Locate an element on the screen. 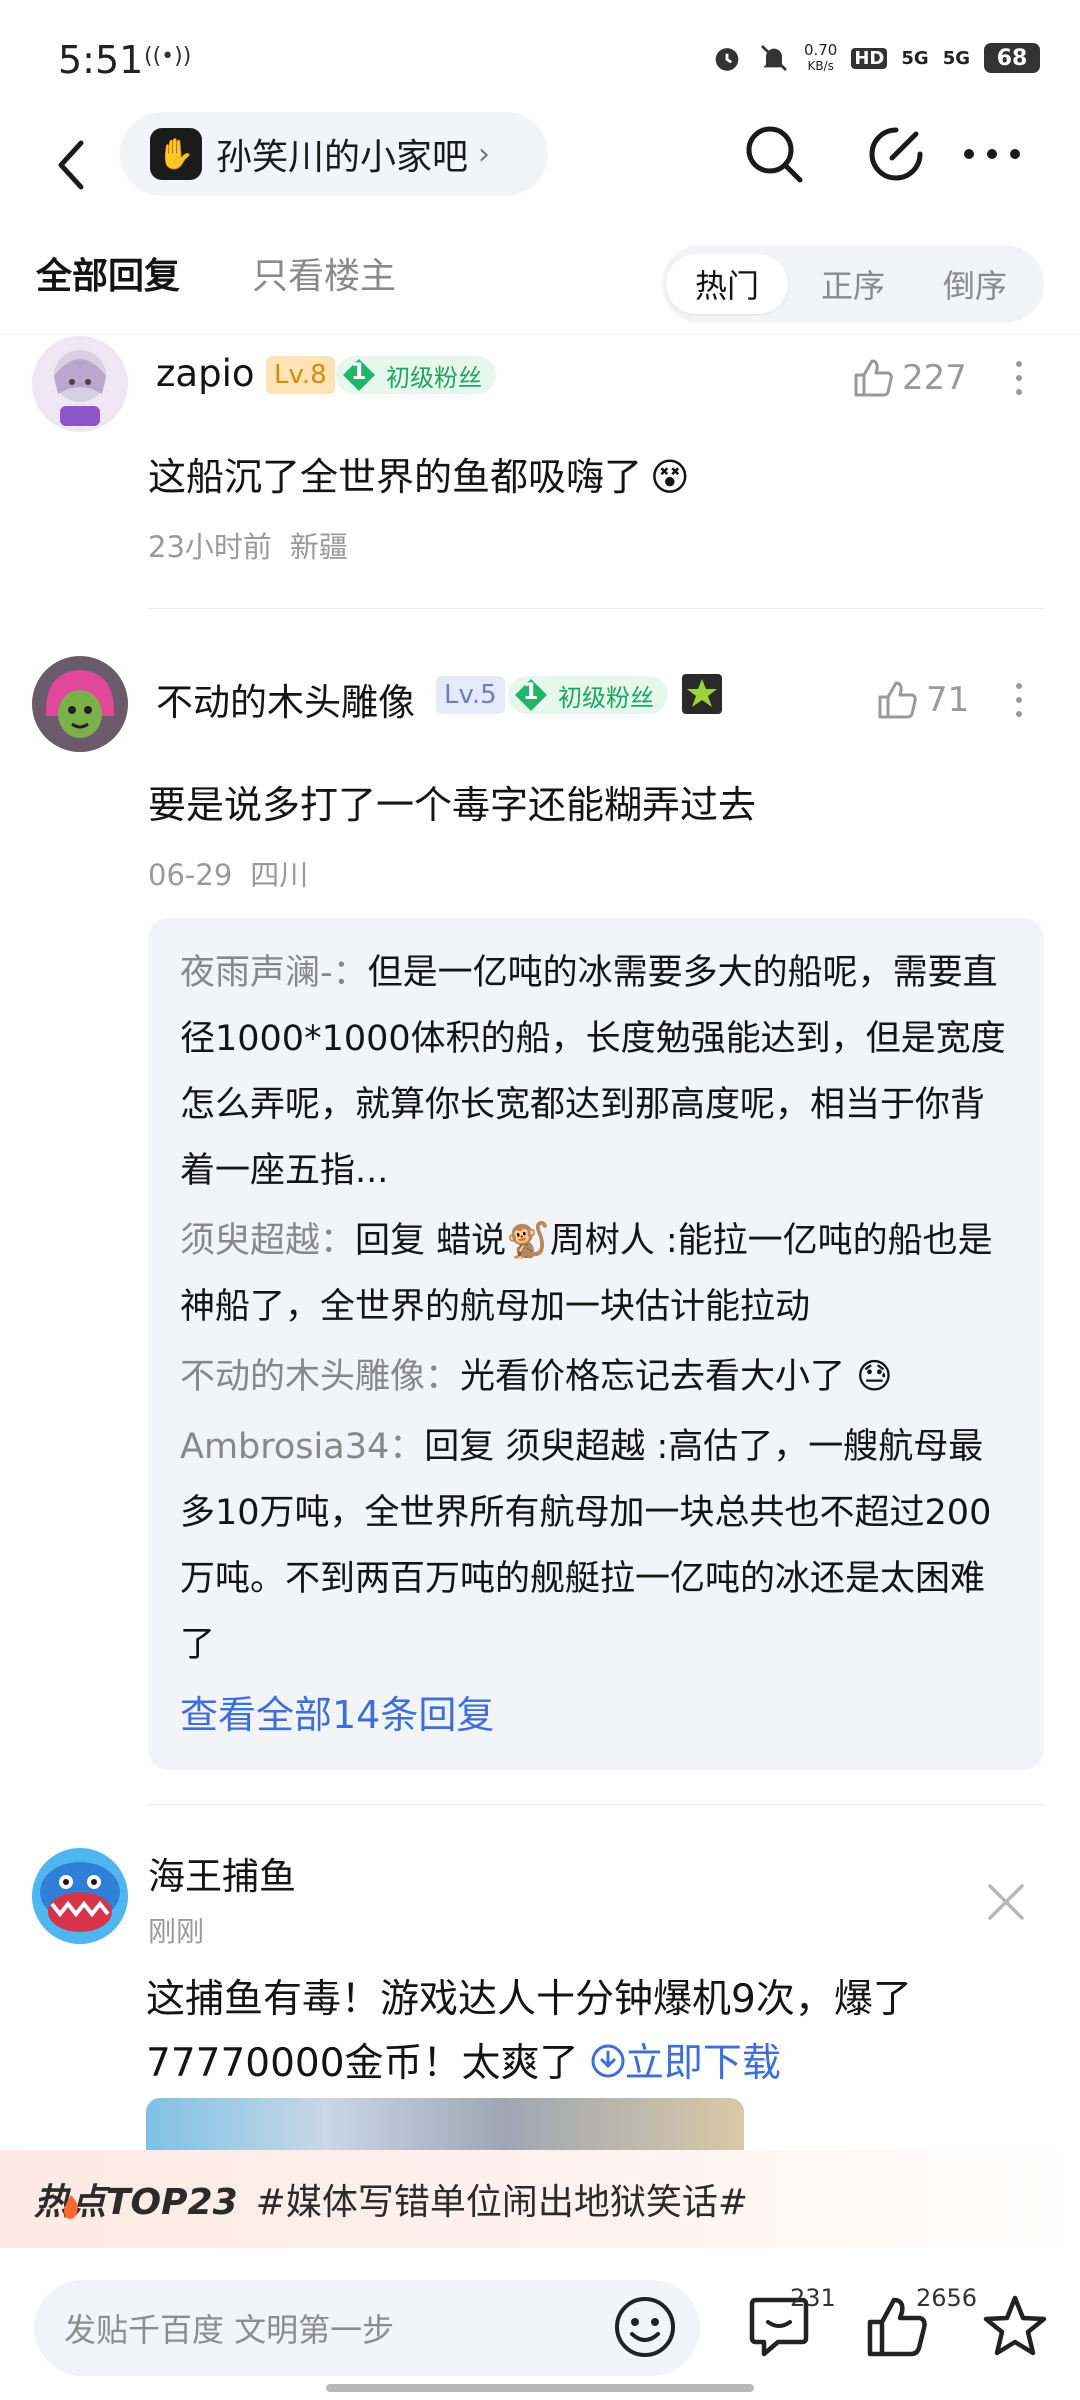 The height and width of the screenshot is (2400, 1080). comment-count: 231 is located at coordinates (813, 2298).